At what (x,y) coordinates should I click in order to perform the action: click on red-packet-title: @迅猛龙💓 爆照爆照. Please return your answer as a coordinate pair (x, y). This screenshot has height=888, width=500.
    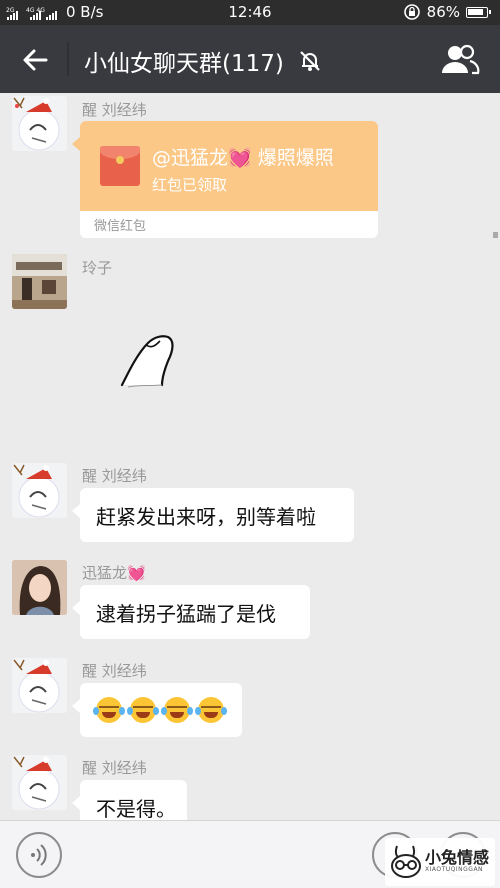
    Looking at the image, I should click on (243, 158).